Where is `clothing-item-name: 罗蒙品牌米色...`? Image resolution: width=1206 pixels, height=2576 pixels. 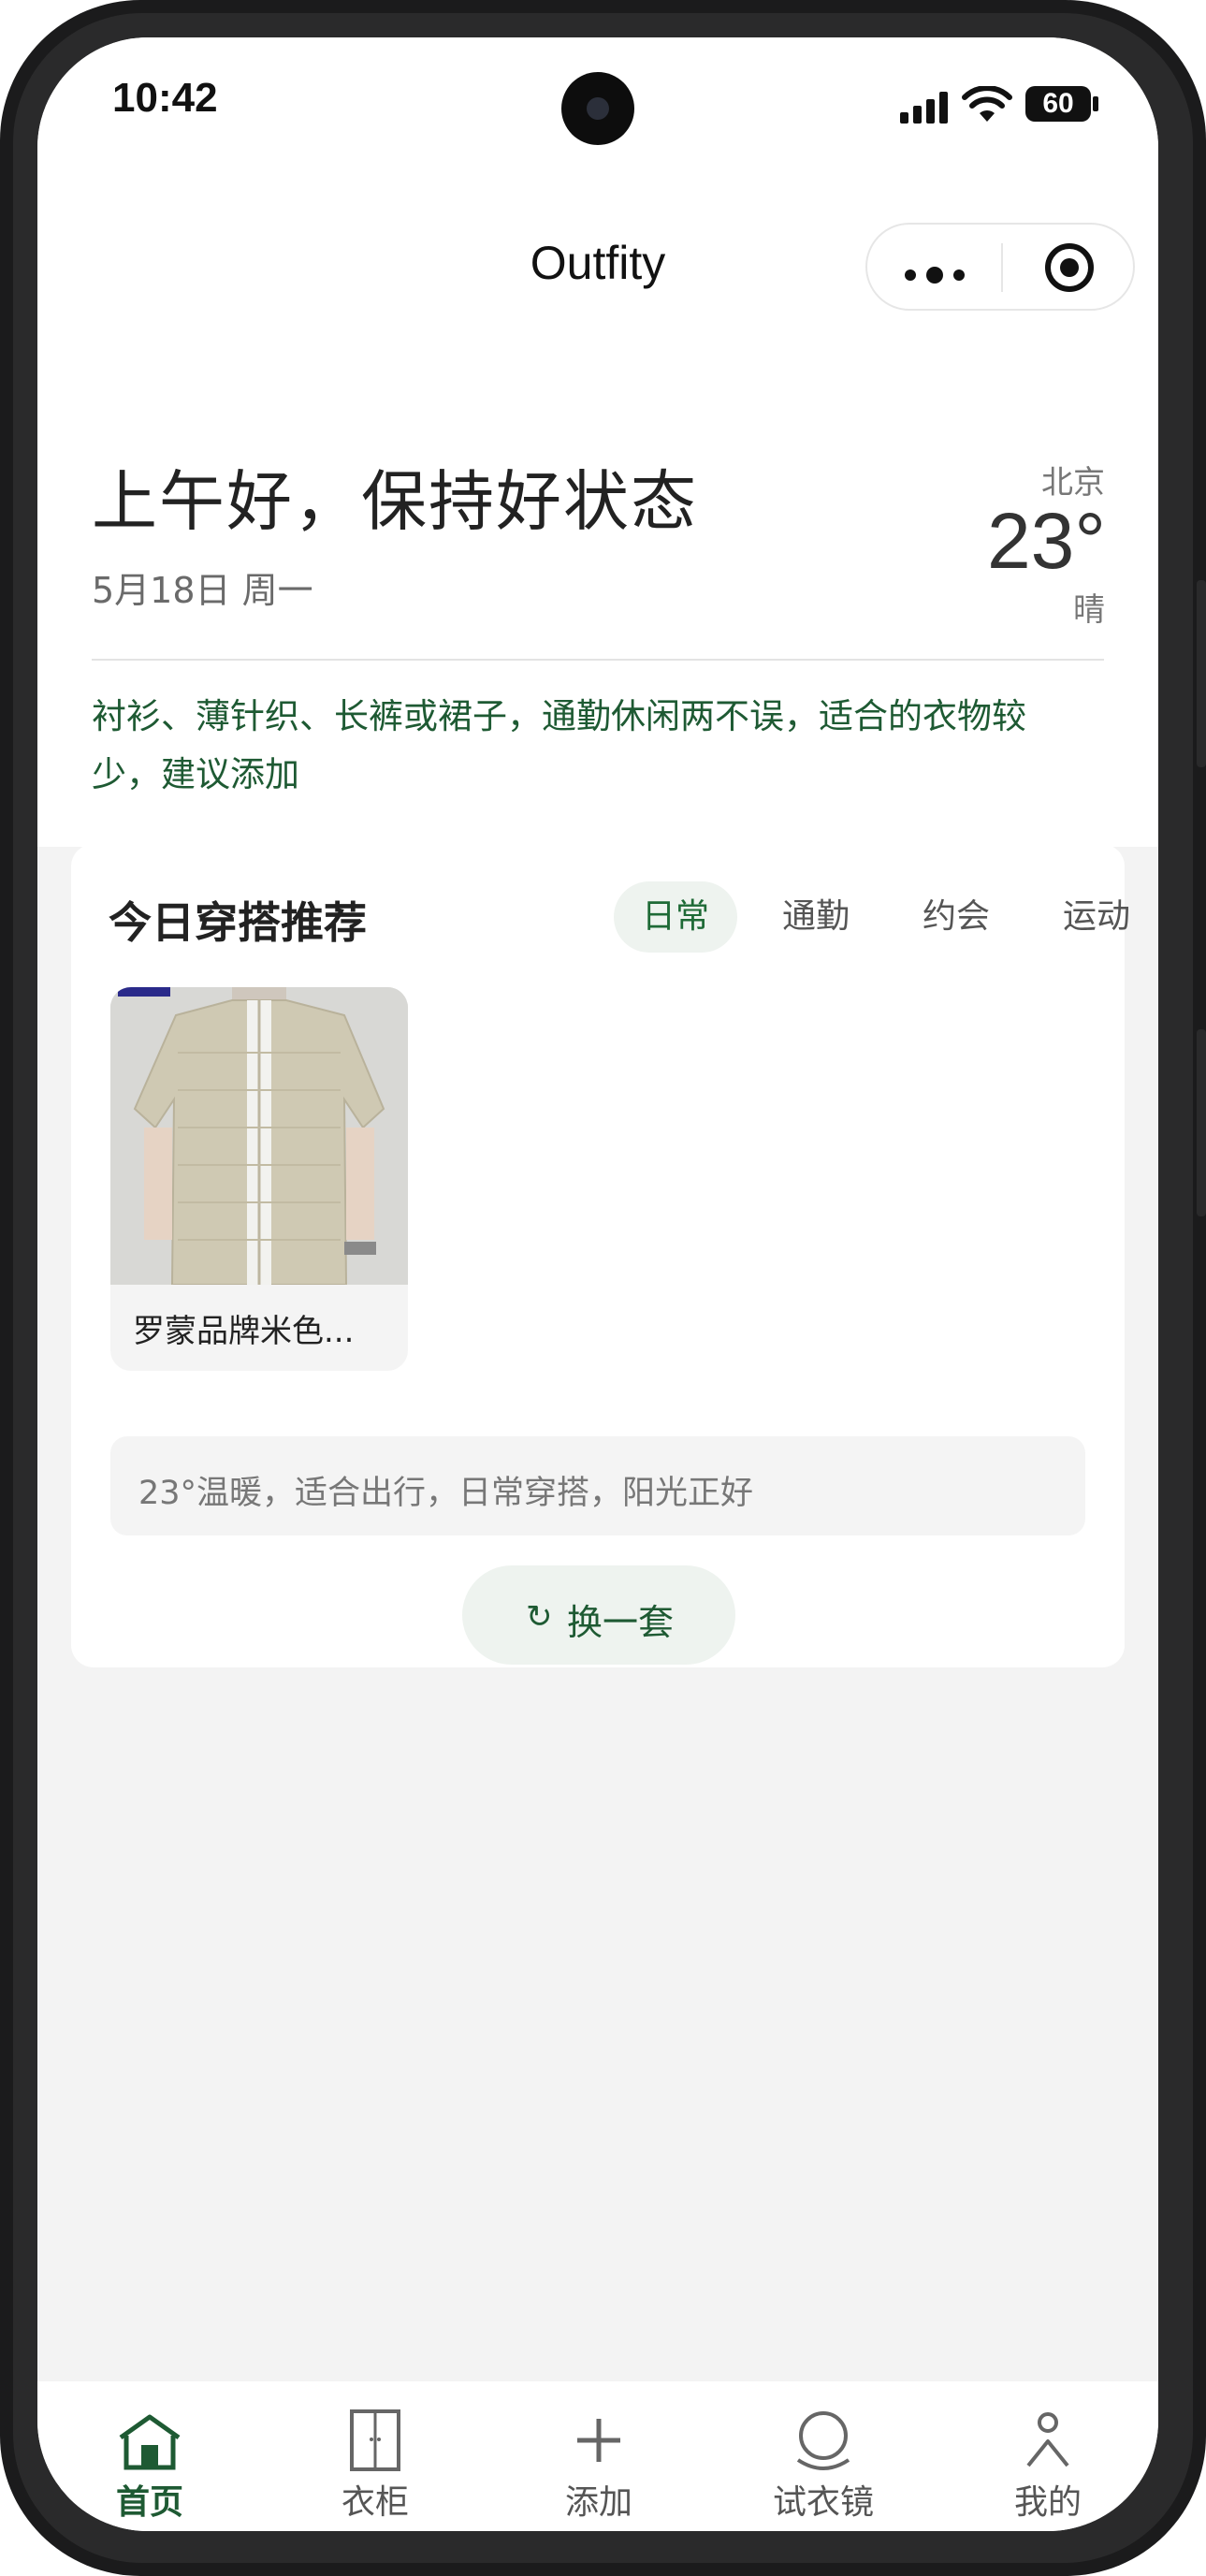
clothing-item-name: 罗蒙品牌米色... is located at coordinates (244, 1331).